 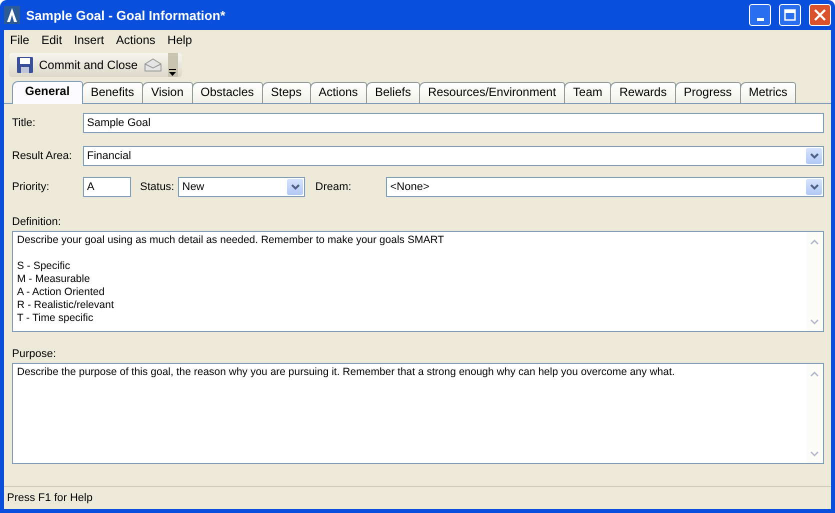 What do you see at coordinates (227, 92) in the screenshot?
I see `tab: Obstacles` at bounding box center [227, 92].